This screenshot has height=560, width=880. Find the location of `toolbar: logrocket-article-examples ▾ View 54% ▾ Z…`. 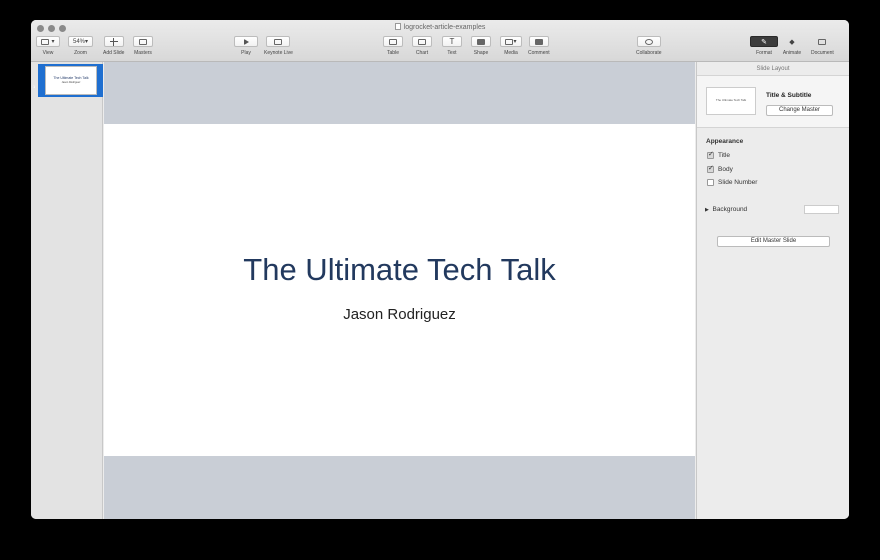

toolbar: logrocket-article-examples ▾ View 54% ▾ Z… is located at coordinates (440, 41).